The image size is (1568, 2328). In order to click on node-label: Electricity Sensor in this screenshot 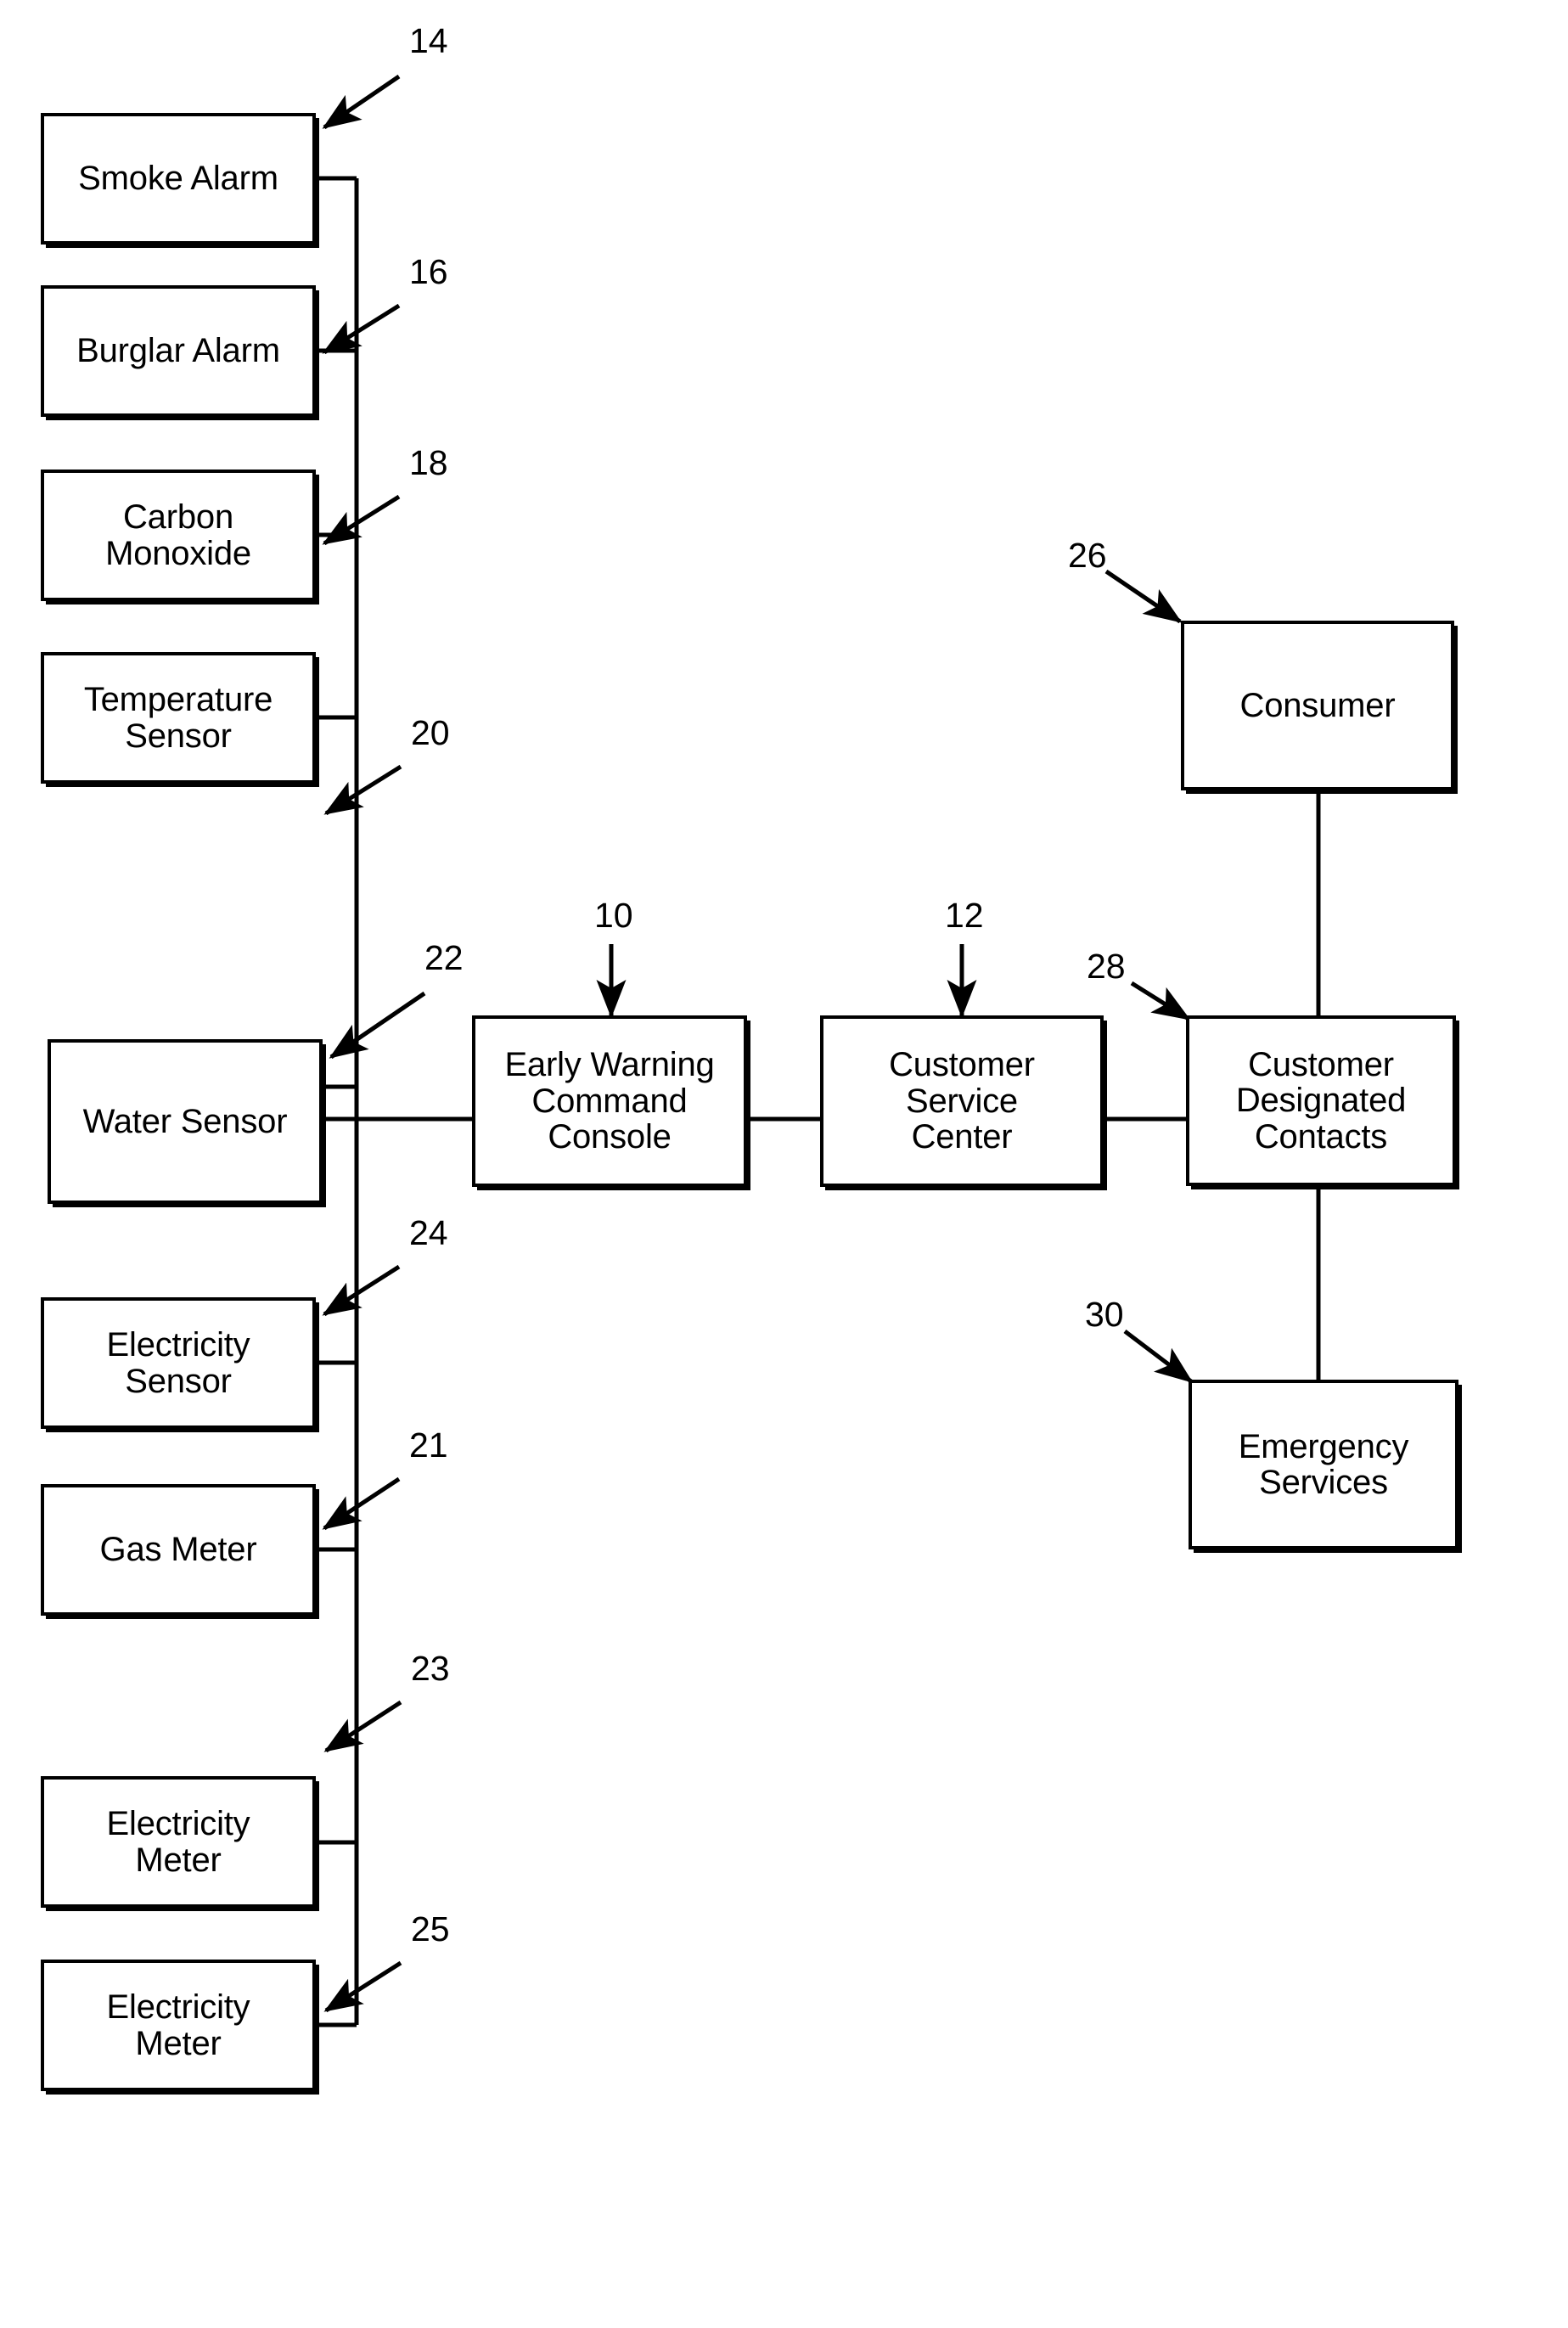, I will do `click(178, 1363)`.